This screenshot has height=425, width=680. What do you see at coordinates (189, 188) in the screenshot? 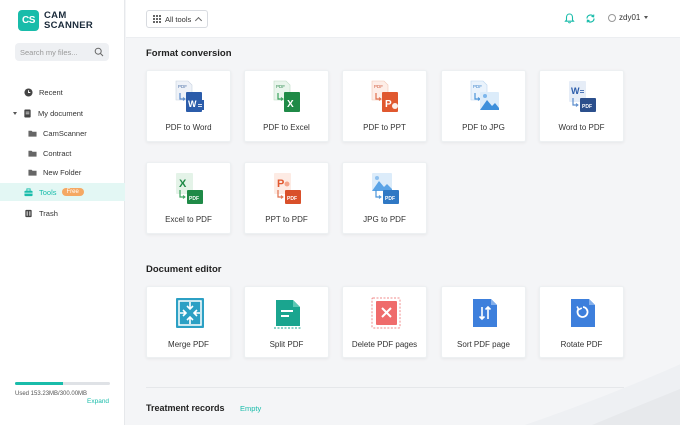
I see `excel-to-pdf-icon: X PDF` at bounding box center [189, 188].